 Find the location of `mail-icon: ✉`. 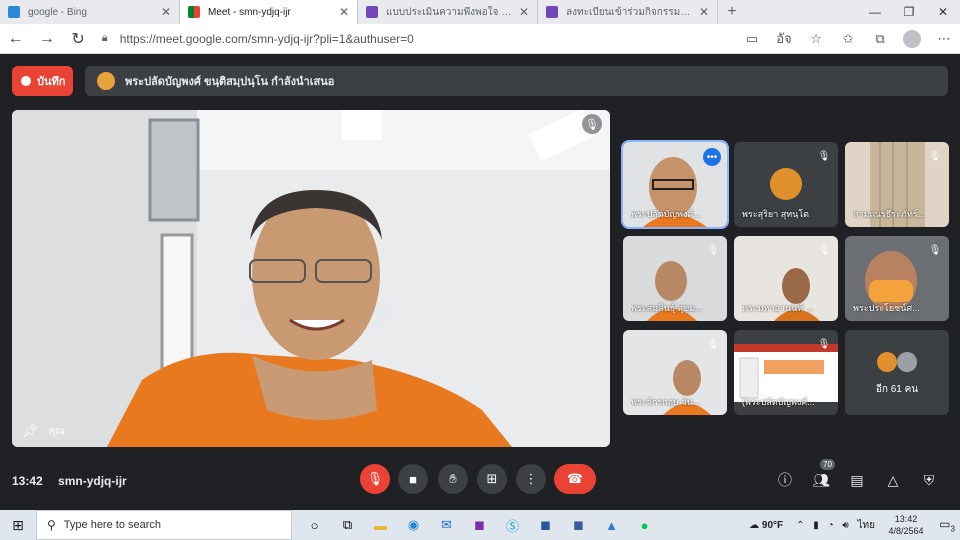

mail-icon: ✉ is located at coordinates (446, 525).